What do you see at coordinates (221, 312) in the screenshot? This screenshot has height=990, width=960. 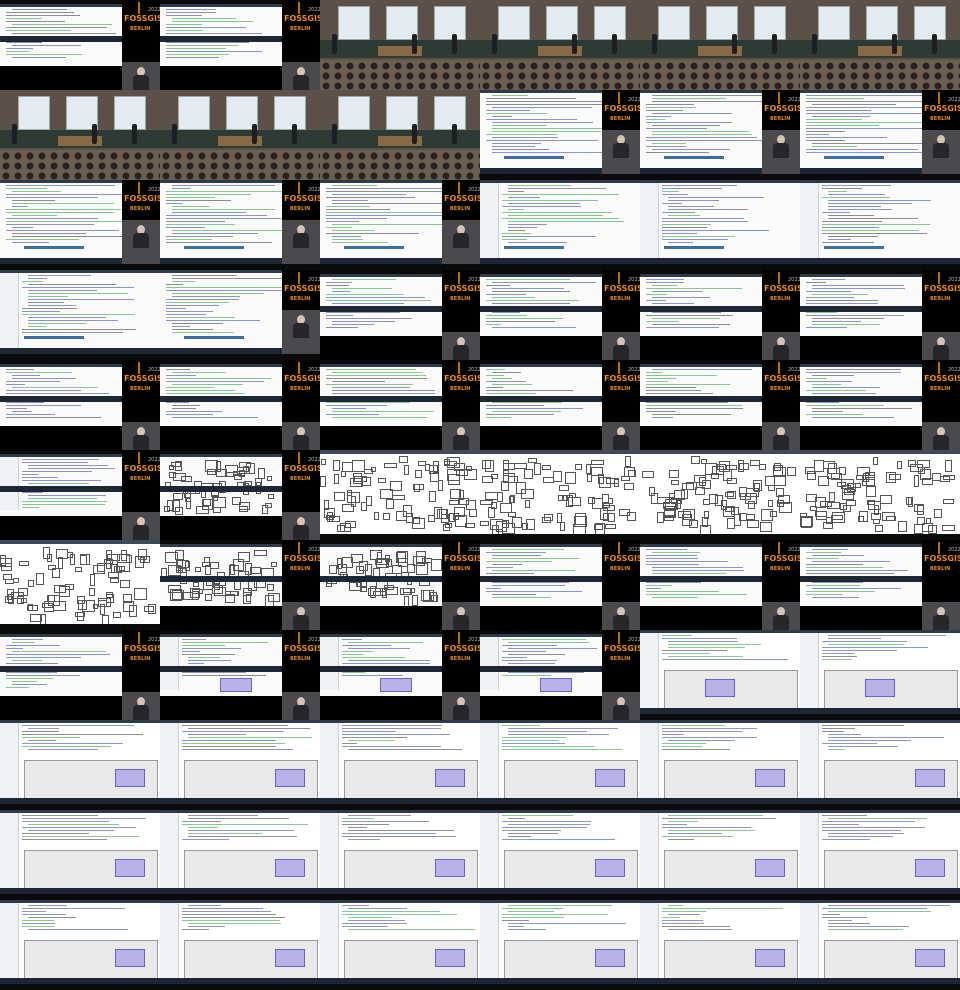 I see `screen-capture` at bounding box center [221, 312].